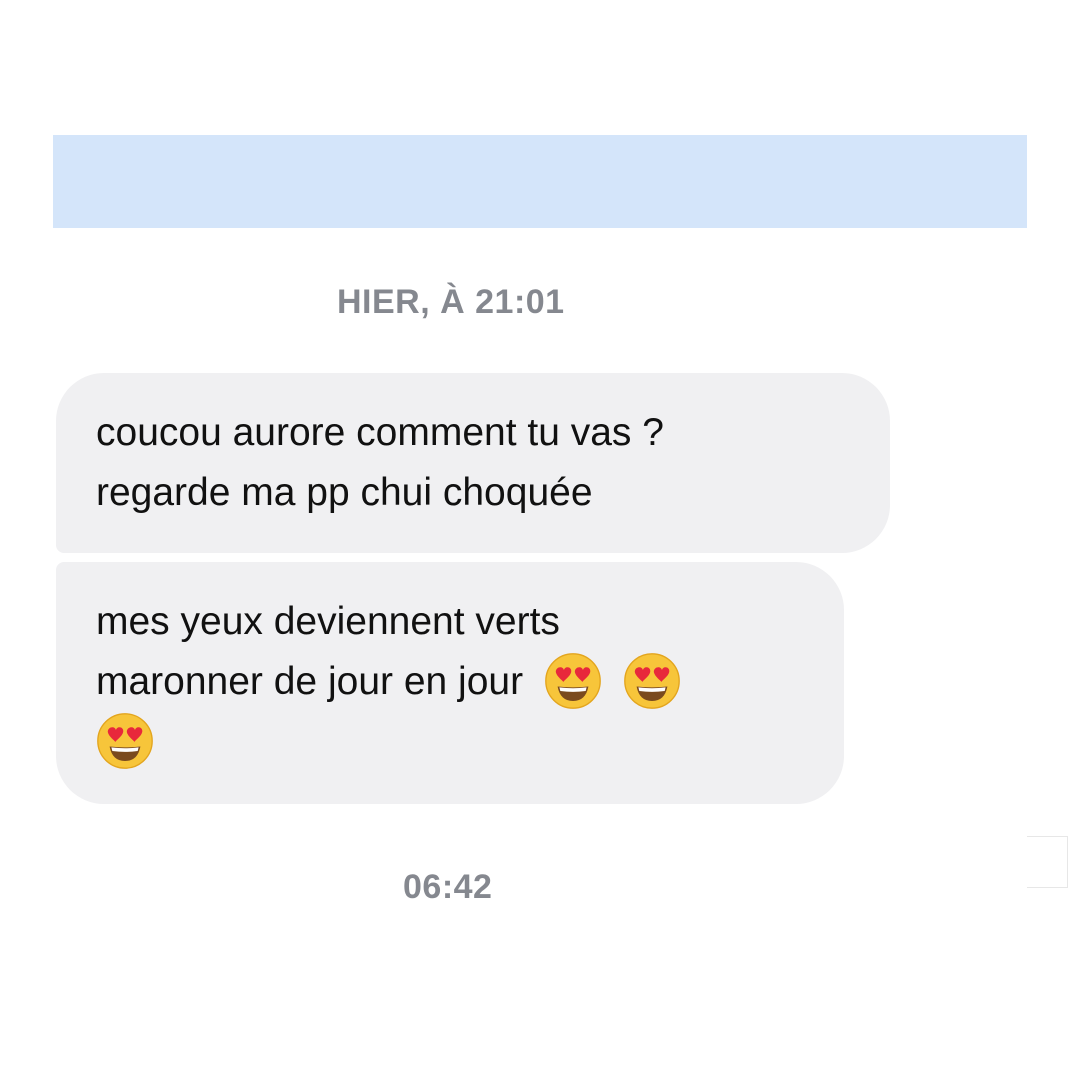  Describe the element at coordinates (328, 621) in the screenshot. I see `message-text-line: mes yeux deviennent verts` at that location.